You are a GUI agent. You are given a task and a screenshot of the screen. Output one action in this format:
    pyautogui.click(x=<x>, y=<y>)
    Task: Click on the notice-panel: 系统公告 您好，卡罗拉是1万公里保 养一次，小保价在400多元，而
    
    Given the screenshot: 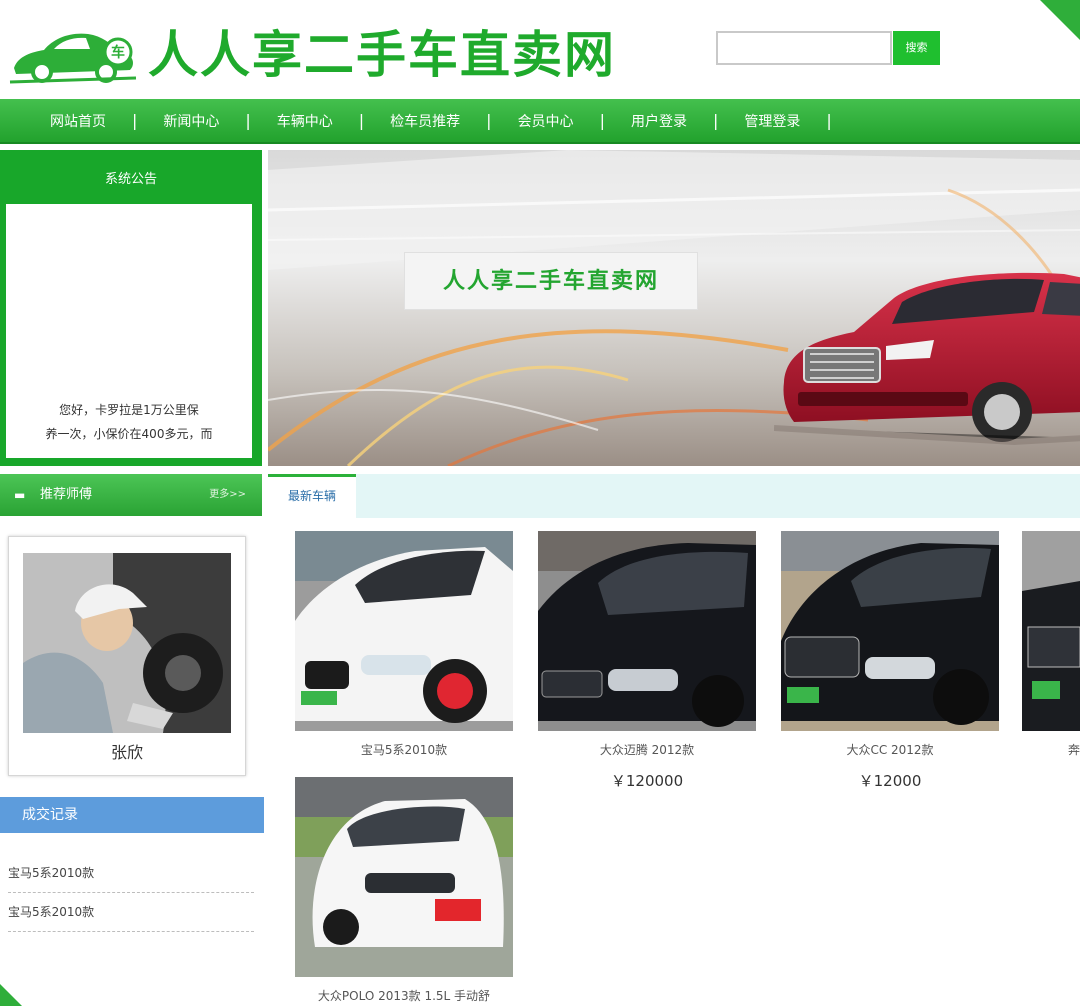 What is the action you would take?
    pyautogui.click(x=131, y=308)
    